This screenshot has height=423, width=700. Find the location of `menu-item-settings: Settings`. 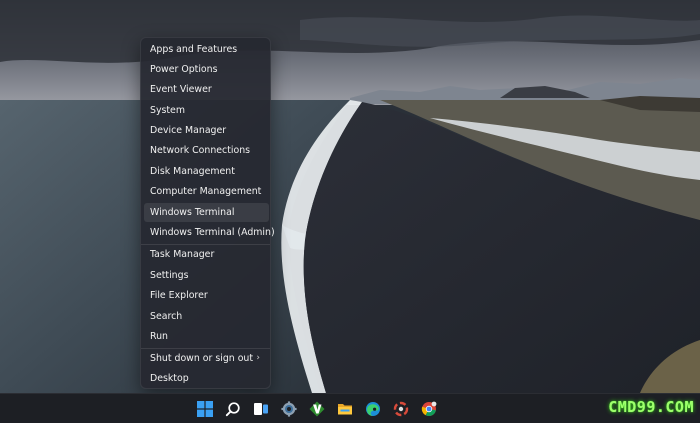

menu-item-settings: Settings is located at coordinates (206, 275).